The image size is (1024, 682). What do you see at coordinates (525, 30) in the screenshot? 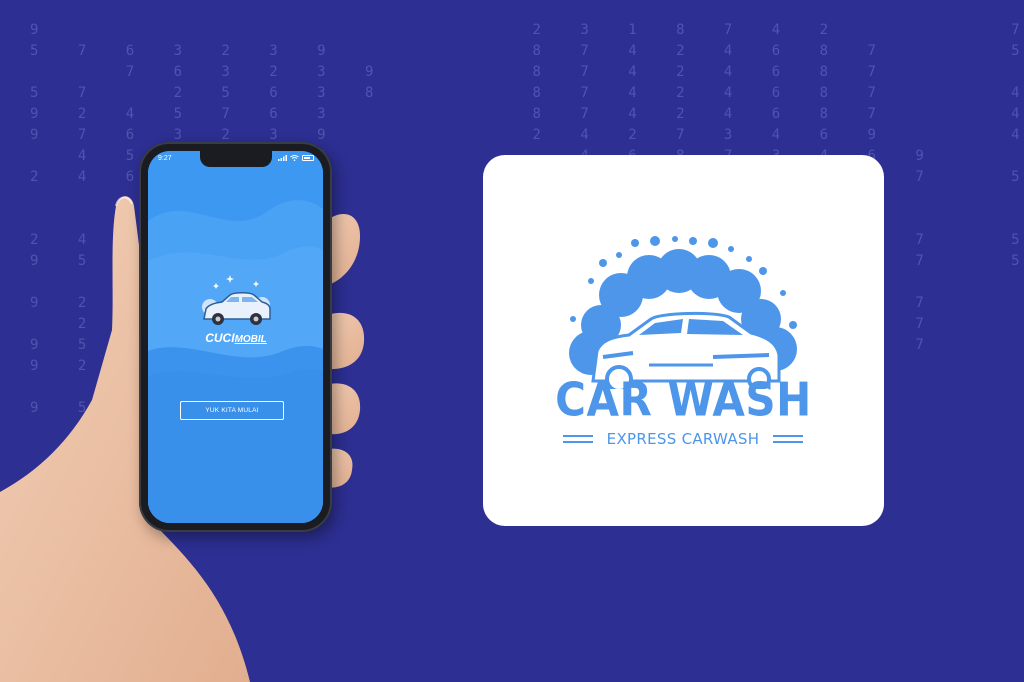
I see `digit-row: 9 2 3 1 8 7 4 2 7 1 8` at bounding box center [525, 30].